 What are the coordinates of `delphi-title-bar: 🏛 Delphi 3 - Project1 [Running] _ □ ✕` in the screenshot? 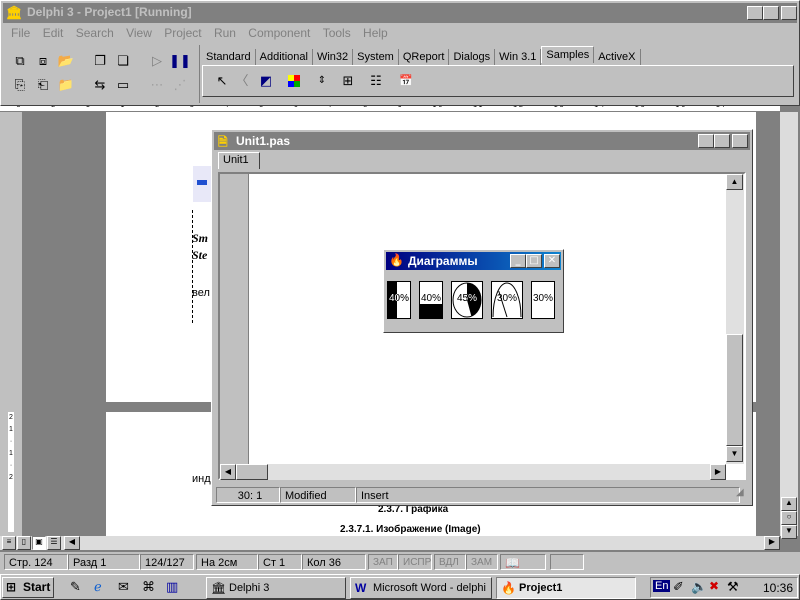 It's located at (400, 13).